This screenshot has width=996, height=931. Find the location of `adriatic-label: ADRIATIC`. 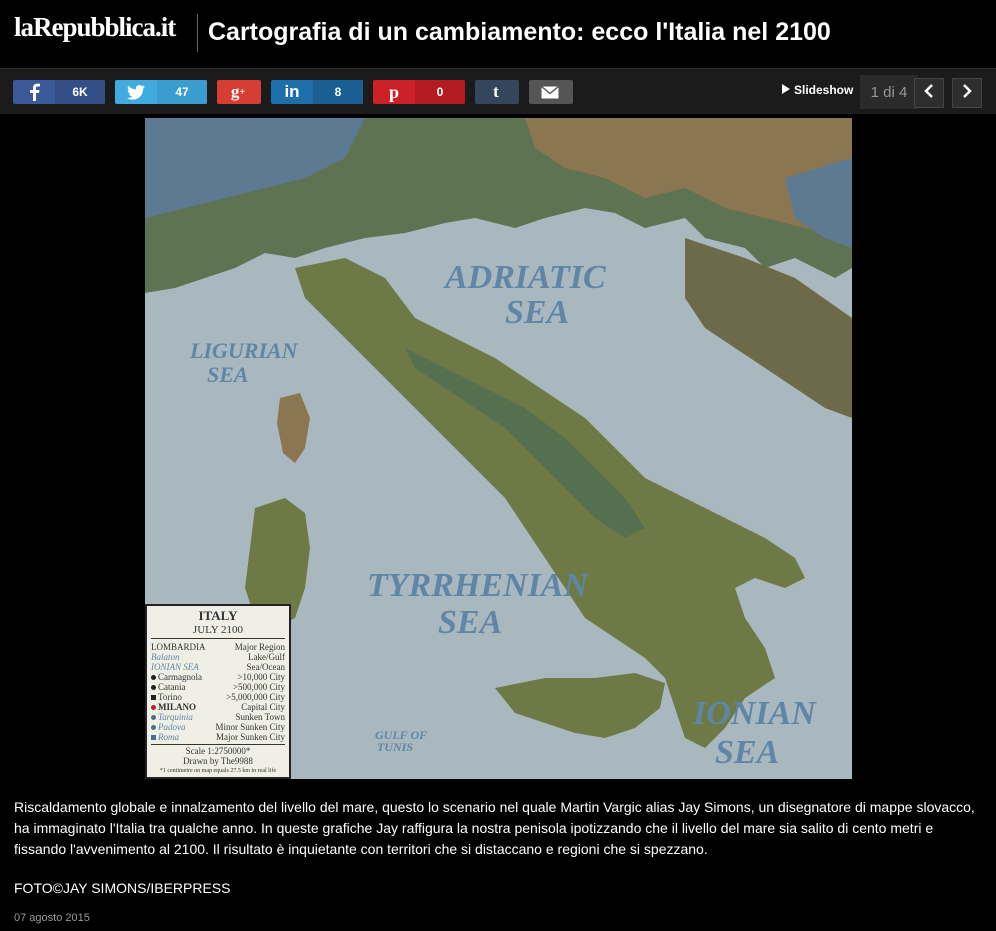

adriatic-label: ADRIATIC is located at coordinates (524, 277).